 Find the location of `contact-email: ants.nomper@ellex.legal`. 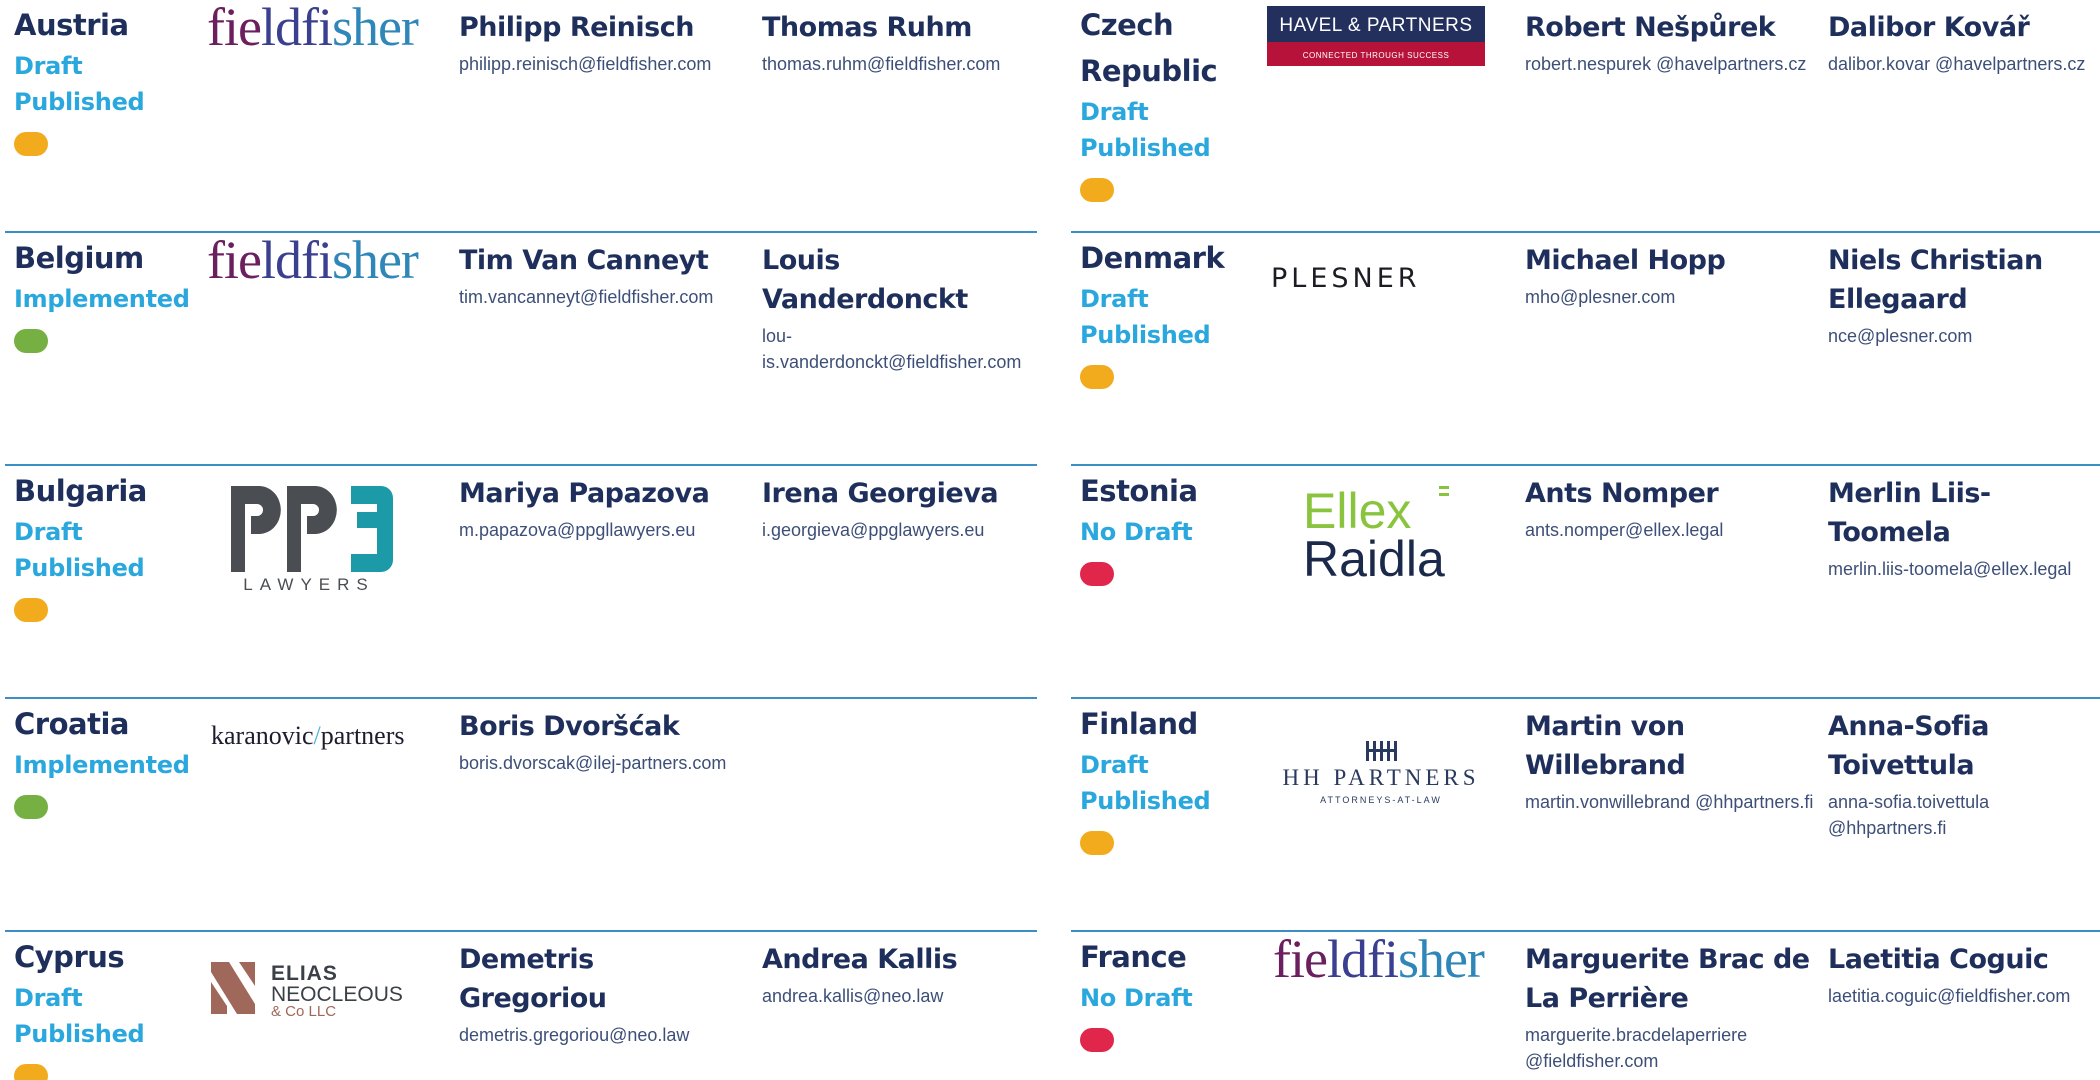

contact-email: ants.nomper@ellex.legal is located at coordinates (1670, 530).